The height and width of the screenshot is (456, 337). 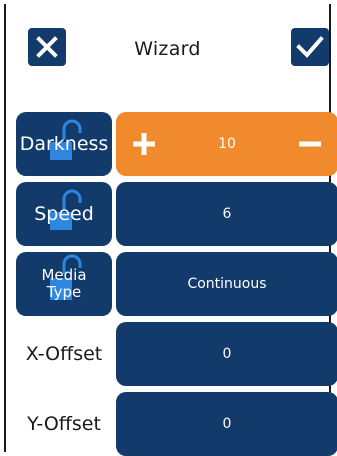 I want to click on setting-row-darkness: Darkness 10, so click(x=171, y=144).